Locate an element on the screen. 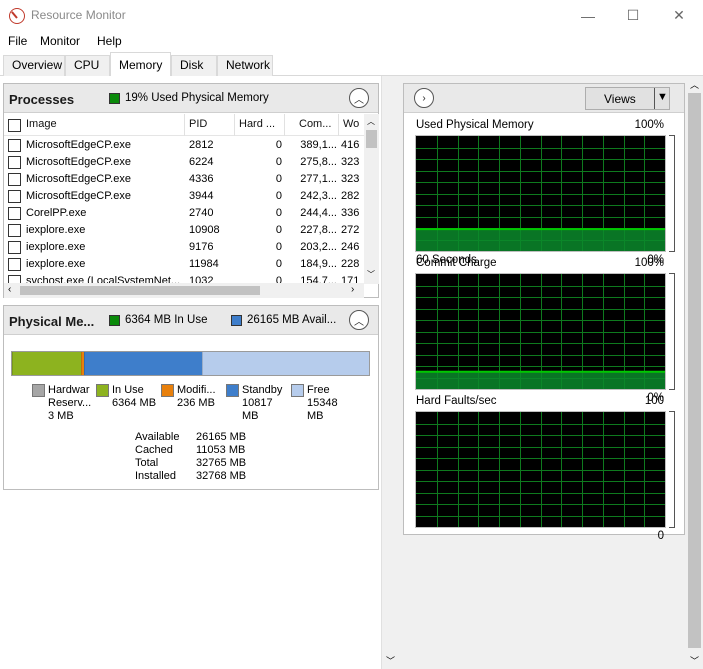  tab-memory: Memory is located at coordinates (140, 64).